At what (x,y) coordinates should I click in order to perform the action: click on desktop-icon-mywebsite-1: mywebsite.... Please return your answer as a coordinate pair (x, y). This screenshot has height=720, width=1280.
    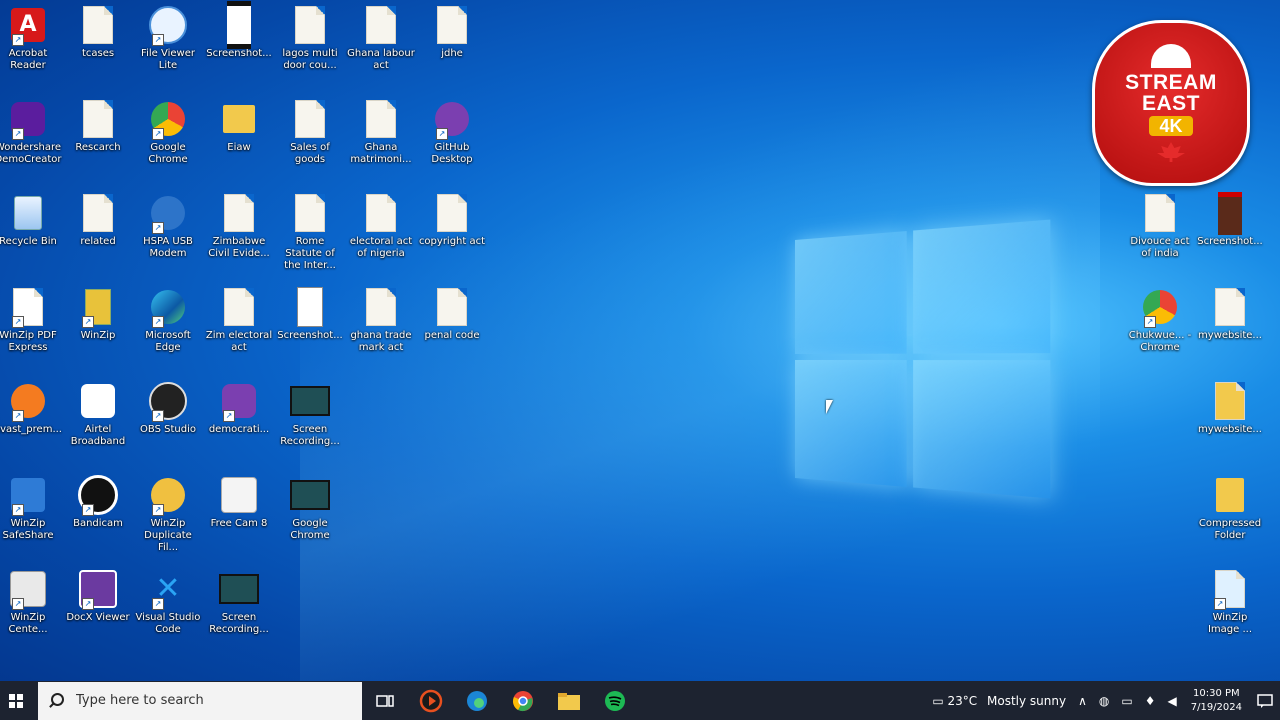
    Looking at the image, I should click on (1230, 328).